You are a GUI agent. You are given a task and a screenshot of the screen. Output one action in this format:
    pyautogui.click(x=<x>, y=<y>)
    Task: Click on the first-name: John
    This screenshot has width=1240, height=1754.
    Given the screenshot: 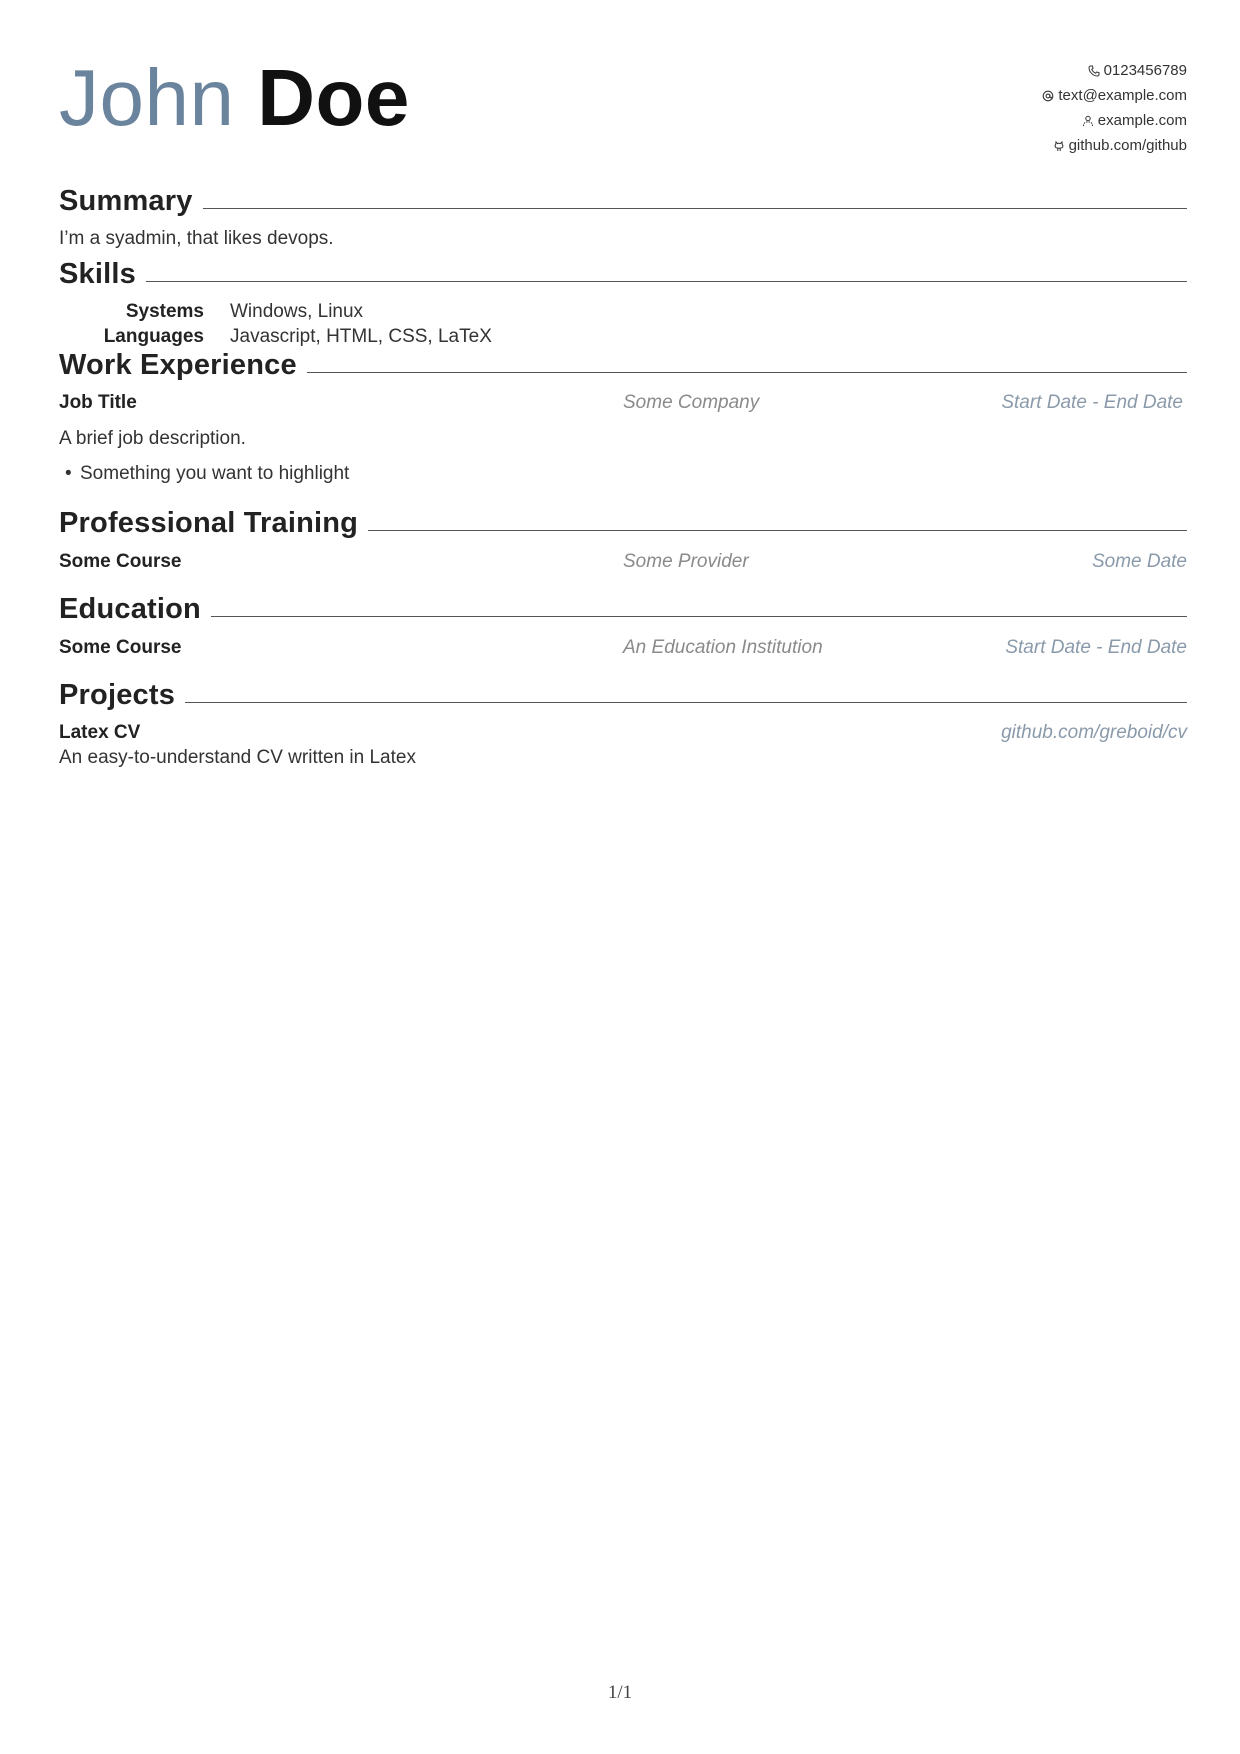 What is the action you would take?
    pyautogui.click(x=147, y=97)
    